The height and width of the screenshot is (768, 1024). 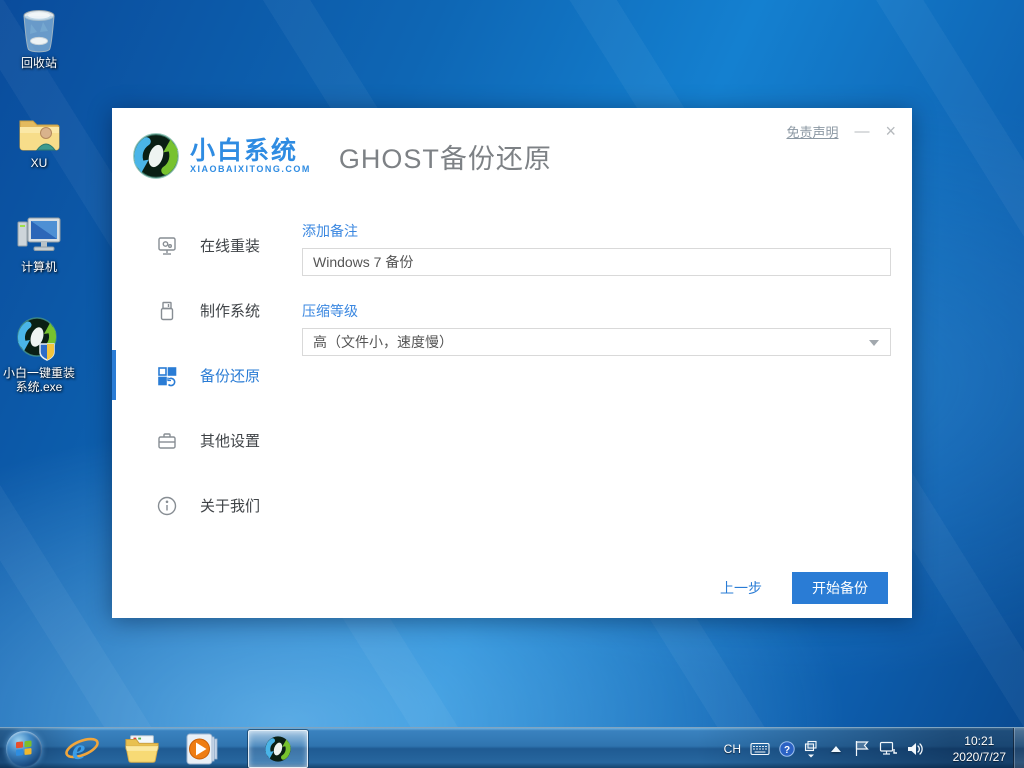 I want to click on note-label: 添加备注, so click(x=330, y=231).